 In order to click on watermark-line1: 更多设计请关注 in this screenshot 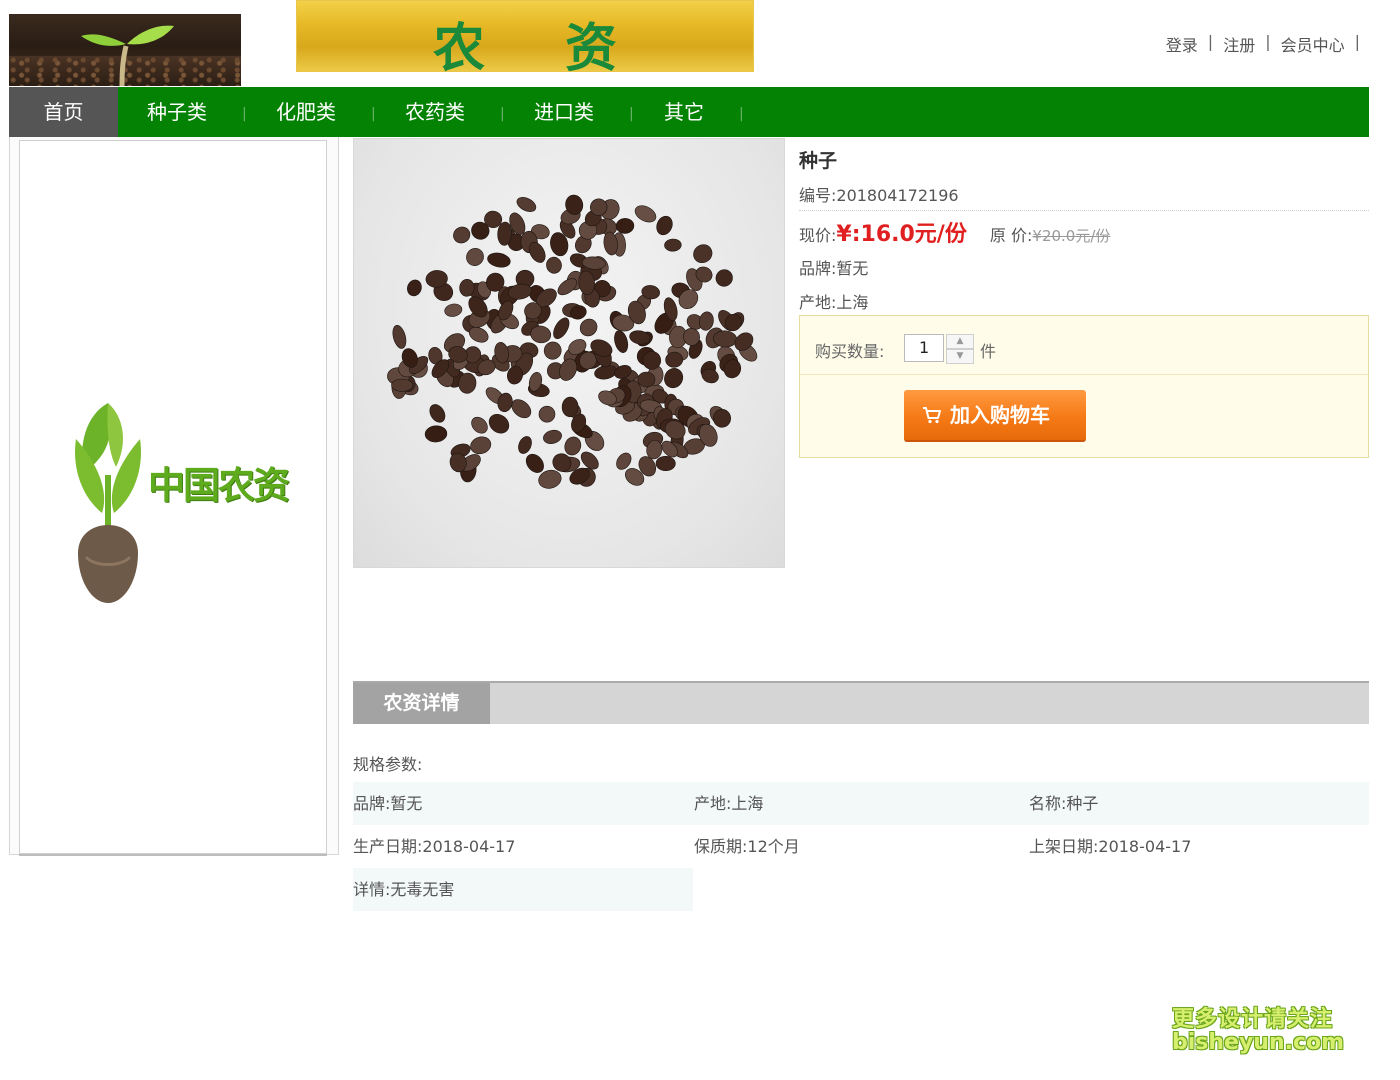, I will do `click(1253, 1019)`.